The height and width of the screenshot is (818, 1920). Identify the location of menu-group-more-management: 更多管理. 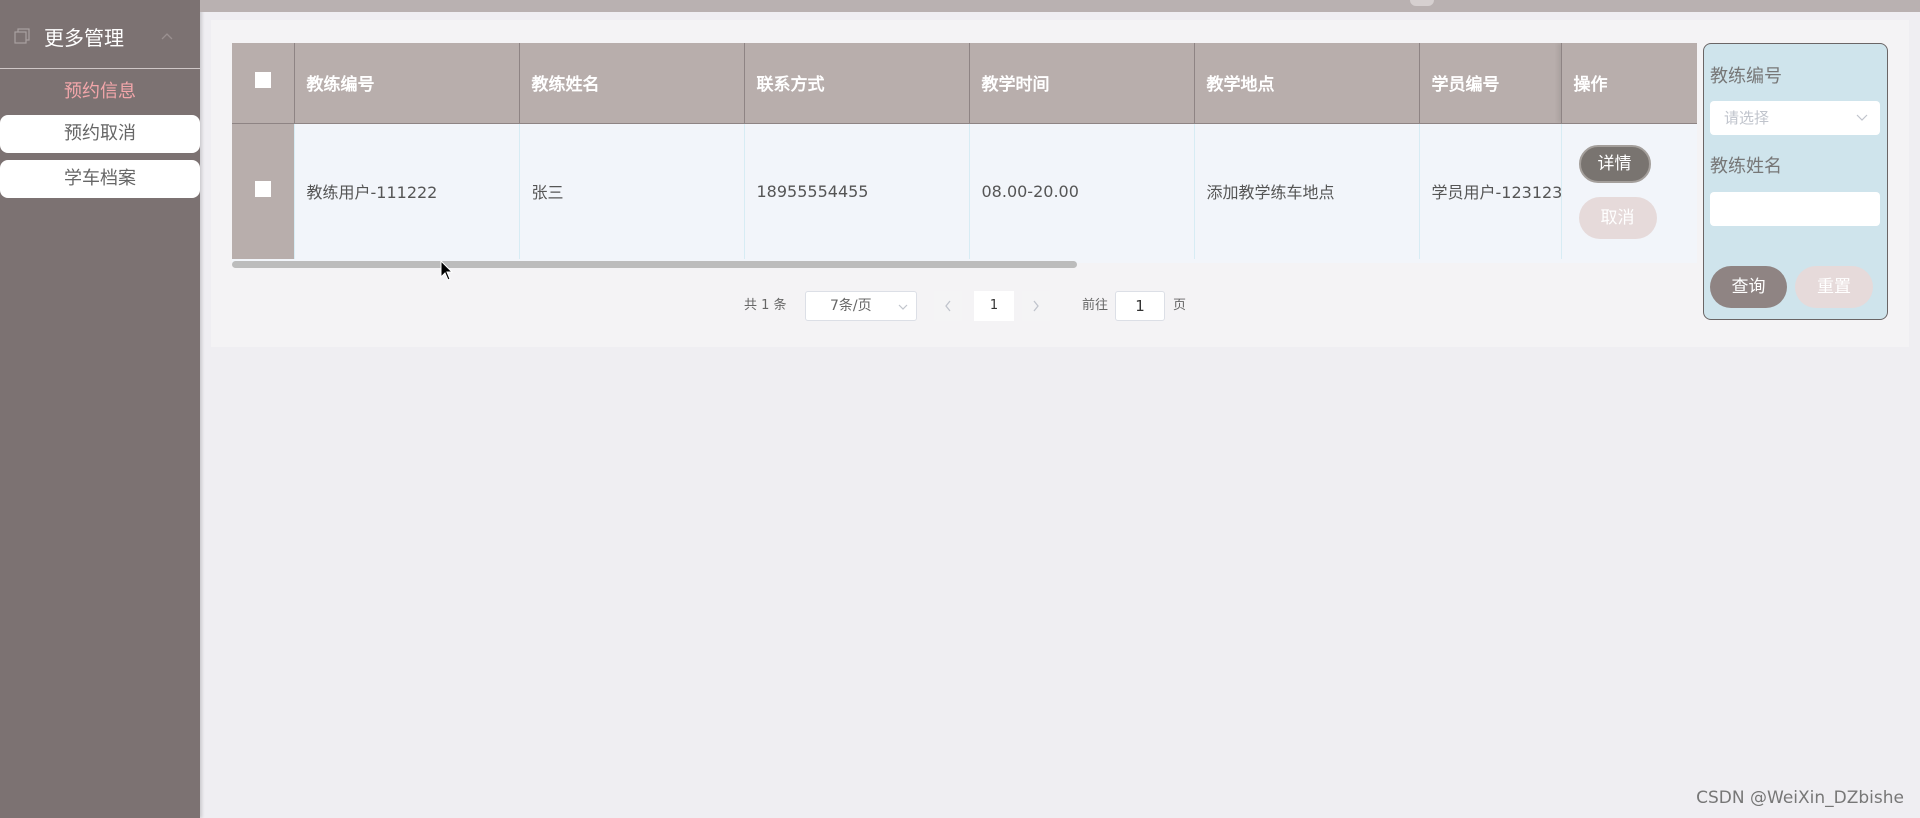
(100, 34).